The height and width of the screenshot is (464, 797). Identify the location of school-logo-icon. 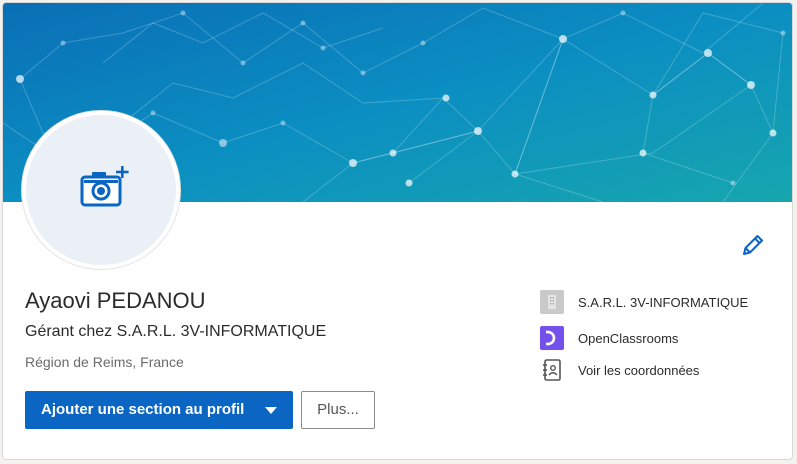
(552, 338).